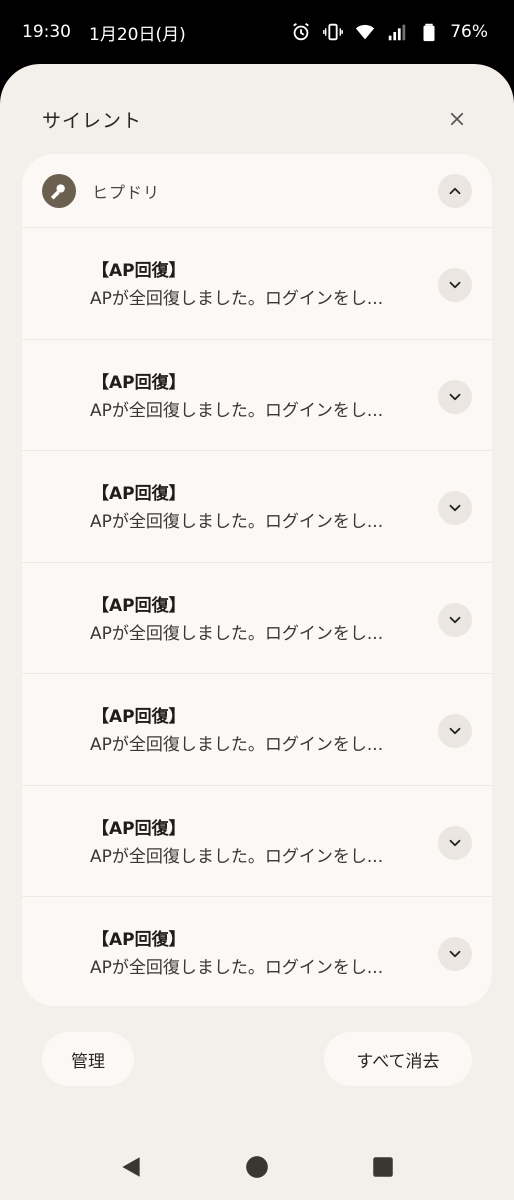 This screenshot has width=514, height=1200. I want to click on status-bar: 19:30 1月20日(月) 76%, so click(257, 32).